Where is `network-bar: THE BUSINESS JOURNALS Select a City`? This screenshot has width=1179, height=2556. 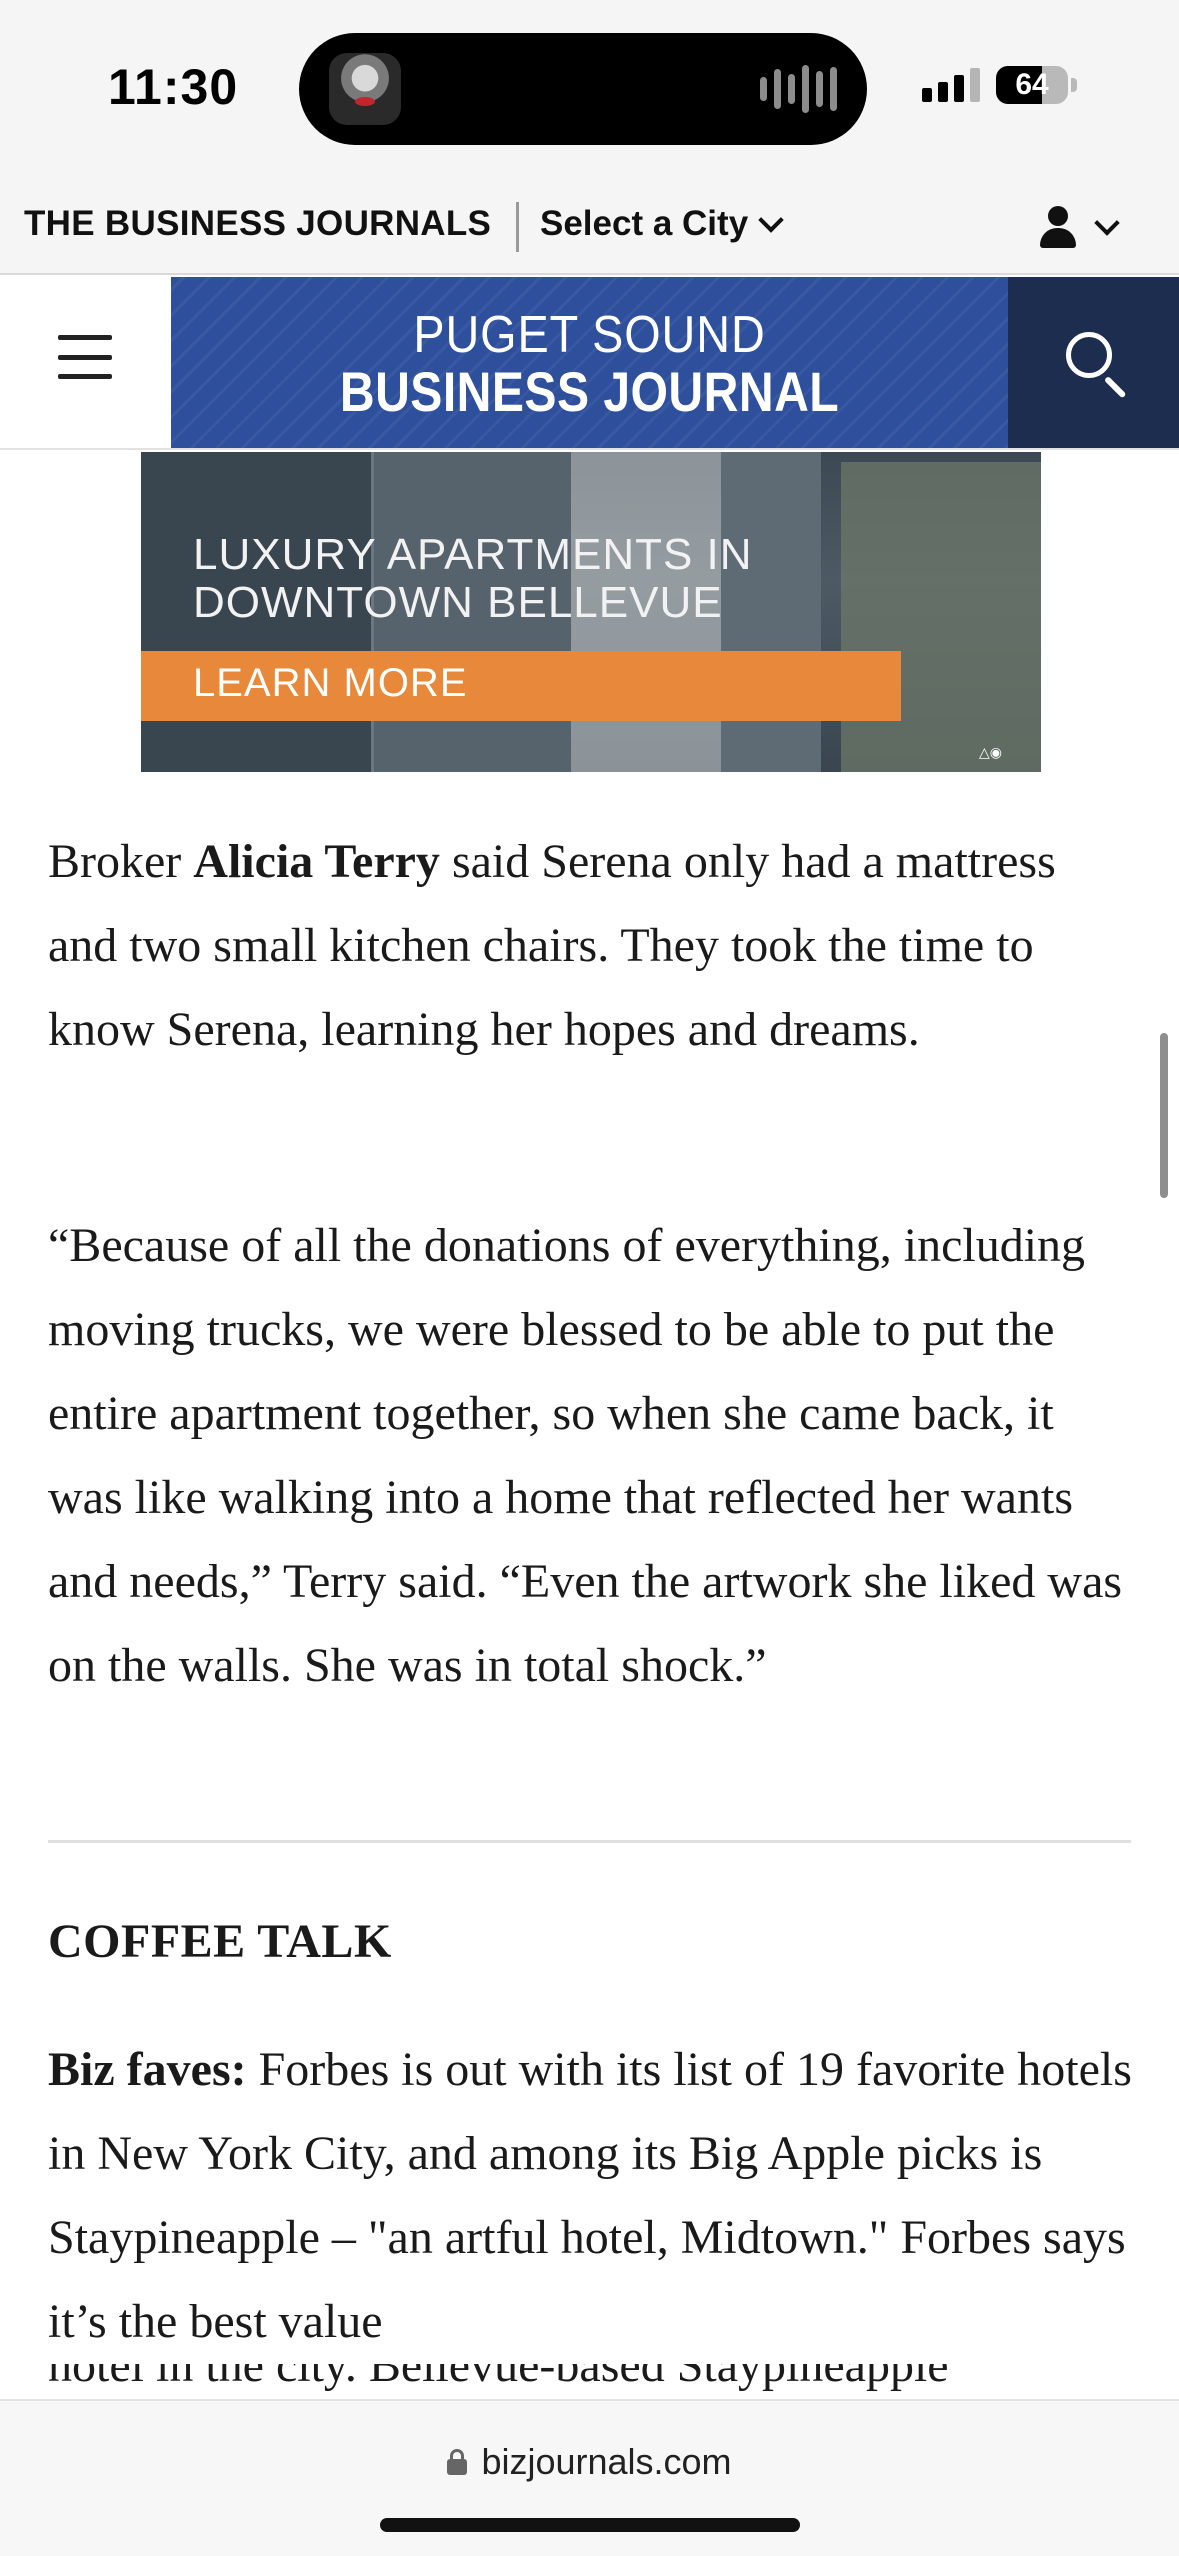
network-bar: THE BUSINESS JOURNALS Select a City is located at coordinates (589, 223).